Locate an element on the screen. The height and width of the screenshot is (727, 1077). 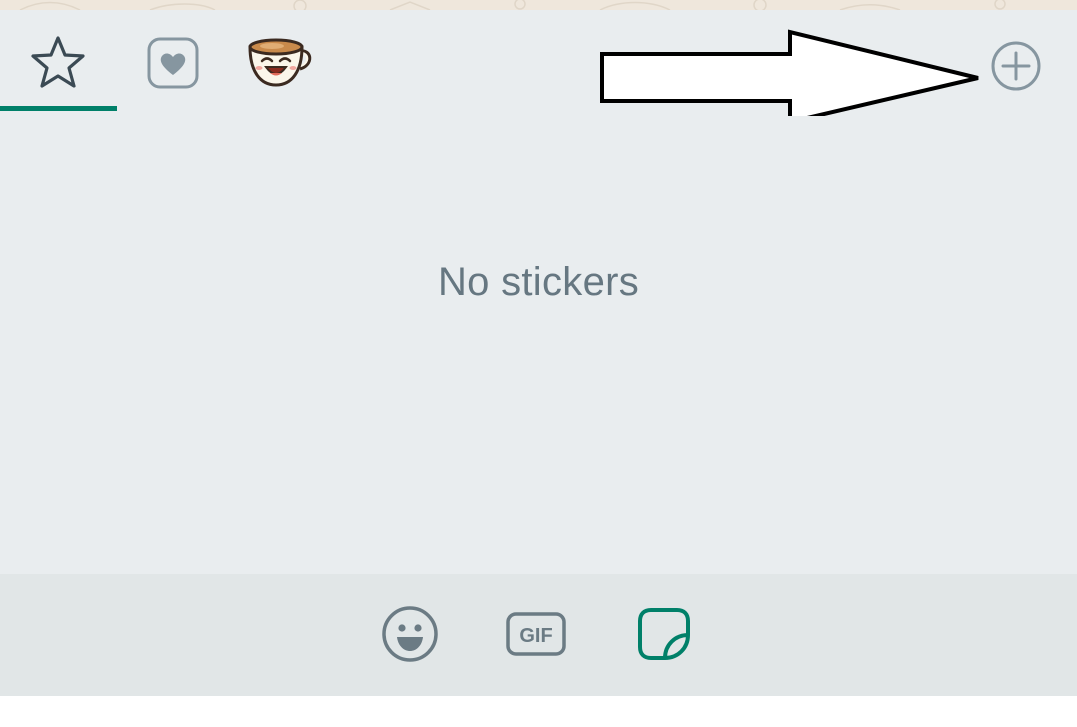
chat-wallpaper is located at coordinates (538, 5).